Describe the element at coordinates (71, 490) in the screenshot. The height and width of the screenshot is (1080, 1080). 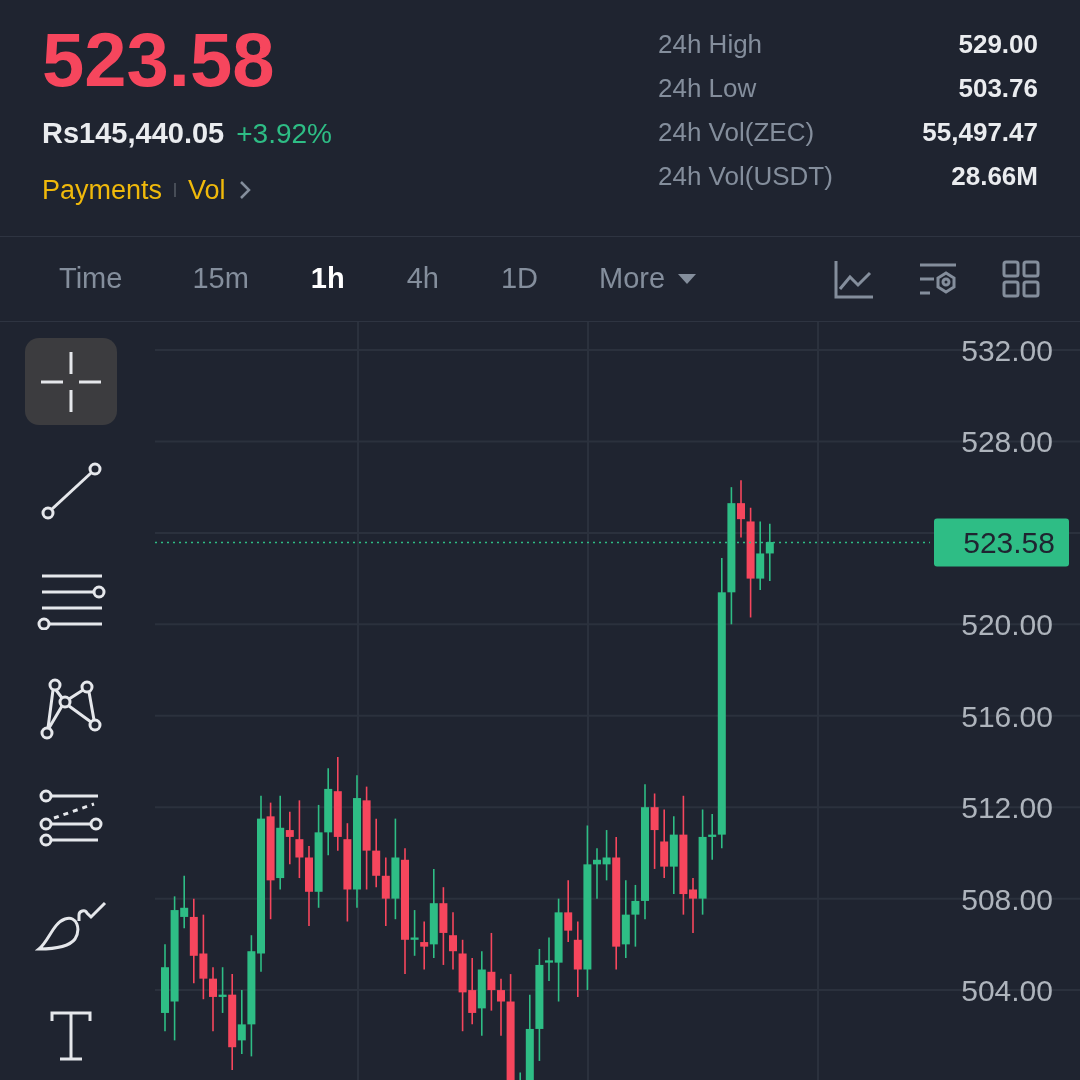
I see `trend-line-icon` at that location.